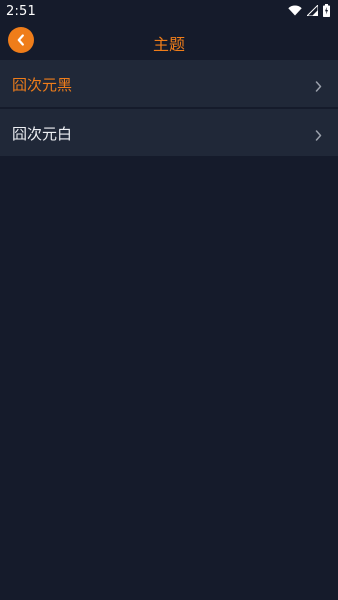 The width and height of the screenshot is (338, 600). Describe the element at coordinates (169, 83) in the screenshot. I see `theme-option-dark: 囧次元黑` at that location.